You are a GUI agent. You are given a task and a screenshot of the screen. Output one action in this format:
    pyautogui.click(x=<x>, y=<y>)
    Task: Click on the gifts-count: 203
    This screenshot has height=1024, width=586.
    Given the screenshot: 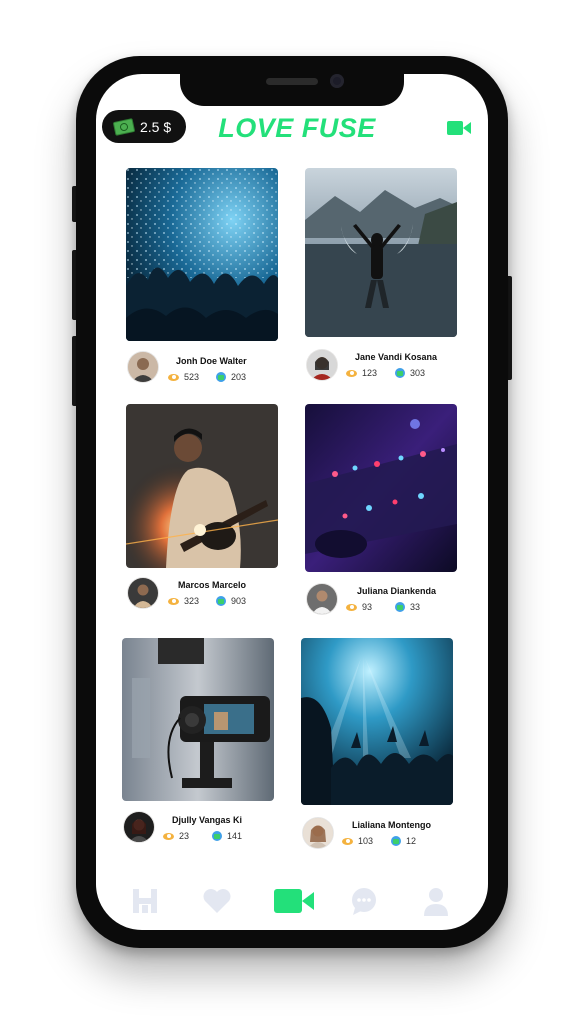 What is the action you would take?
    pyautogui.click(x=231, y=377)
    